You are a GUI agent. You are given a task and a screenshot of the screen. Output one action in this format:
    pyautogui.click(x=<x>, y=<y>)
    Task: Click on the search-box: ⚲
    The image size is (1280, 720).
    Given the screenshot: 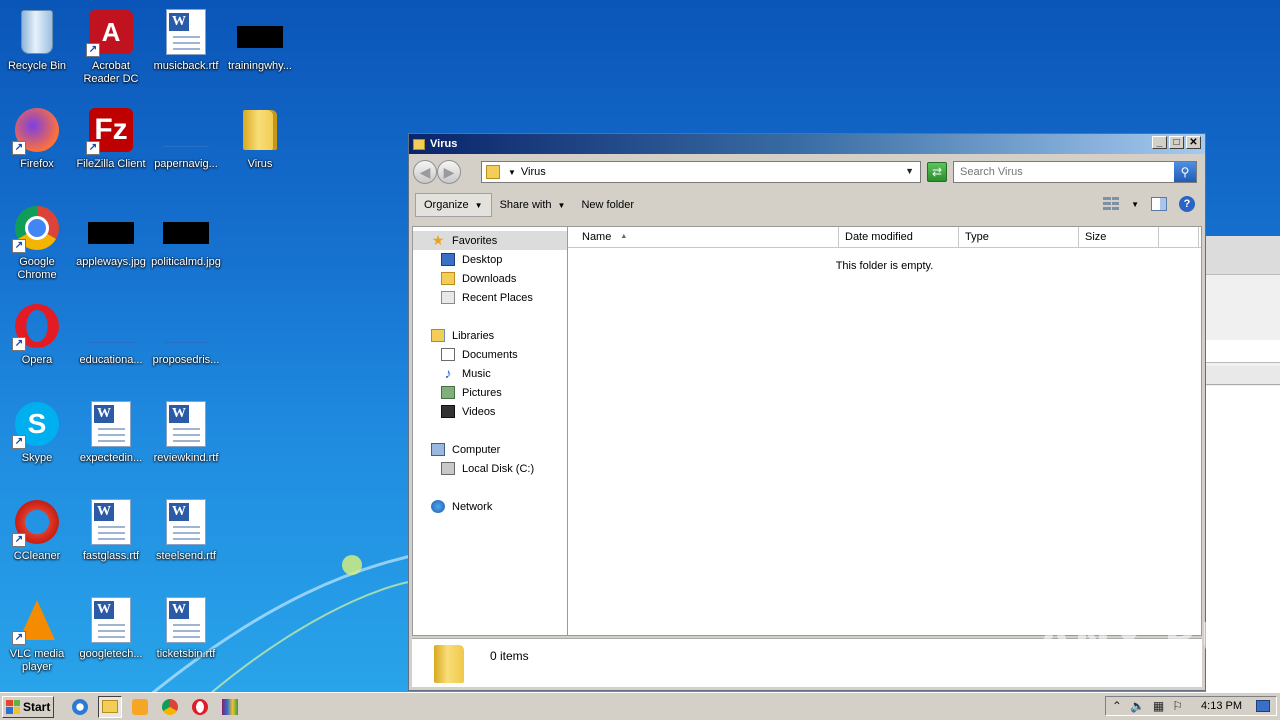 What is the action you would take?
    pyautogui.click(x=1075, y=172)
    